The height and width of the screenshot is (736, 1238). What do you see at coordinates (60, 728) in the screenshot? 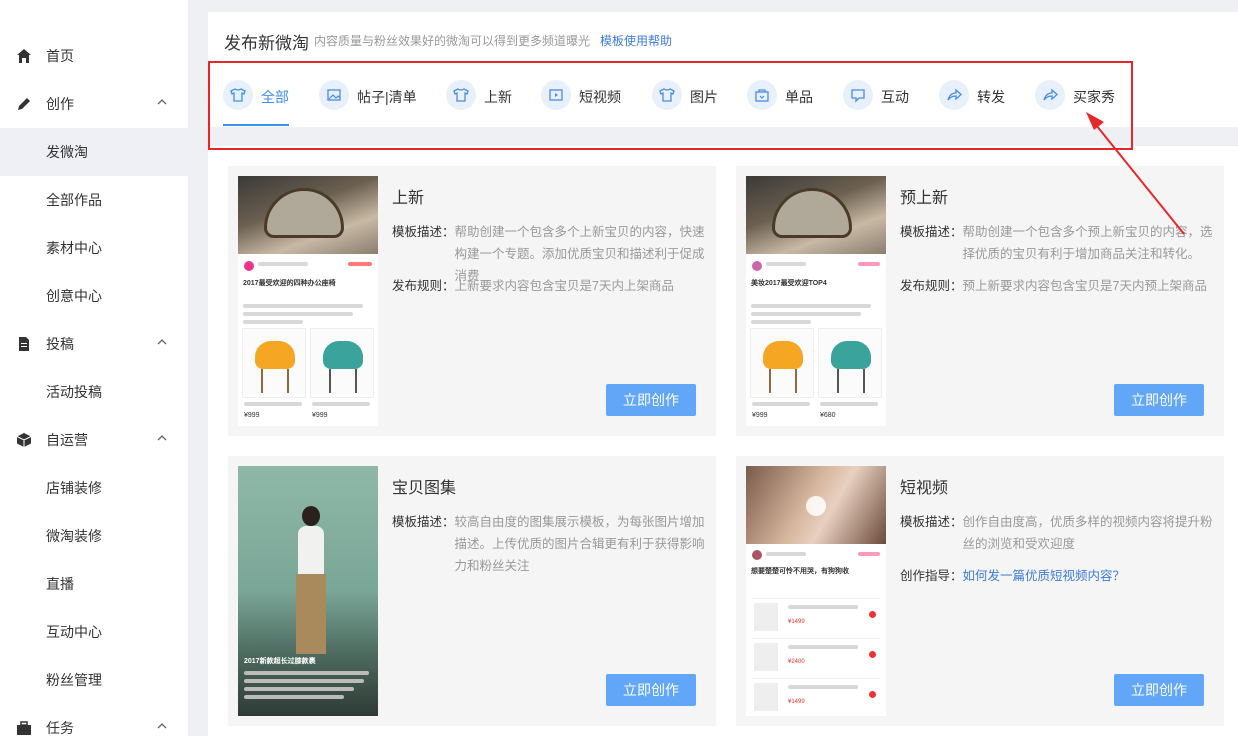
I see `nav-task-label: 任务` at bounding box center [60, 728].